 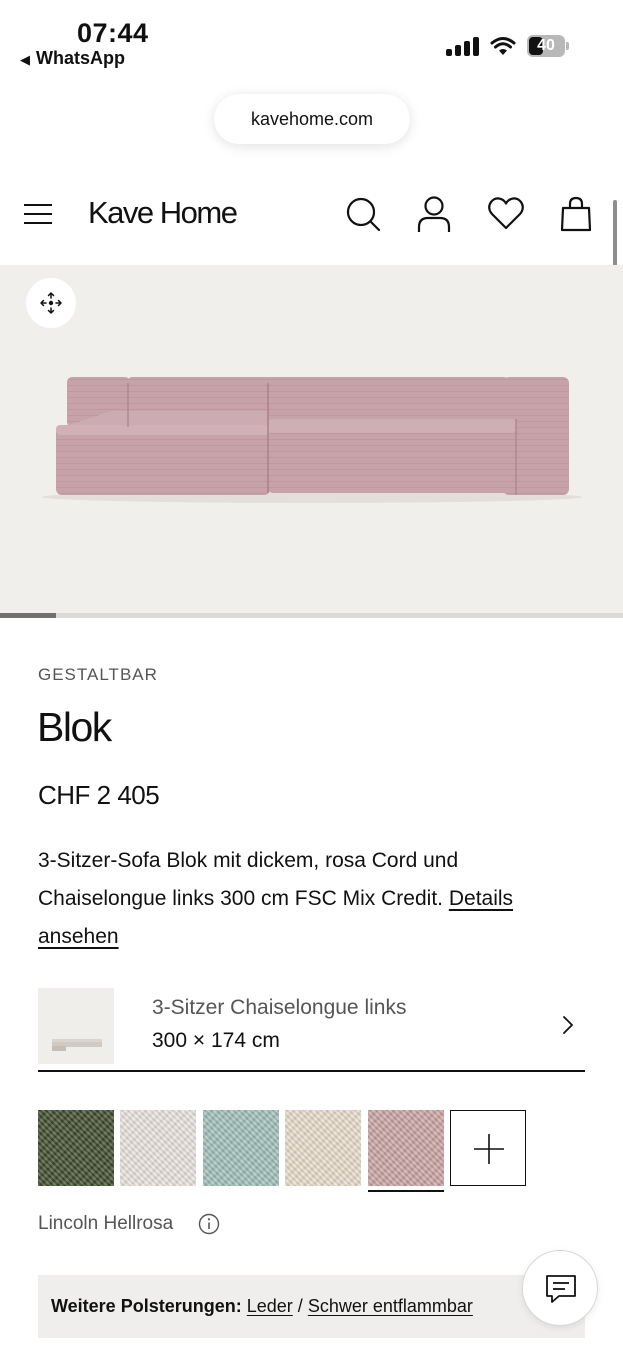 I want to click on back-to-app-link: ◀ WhatsApp, so click(x=72, y=58).